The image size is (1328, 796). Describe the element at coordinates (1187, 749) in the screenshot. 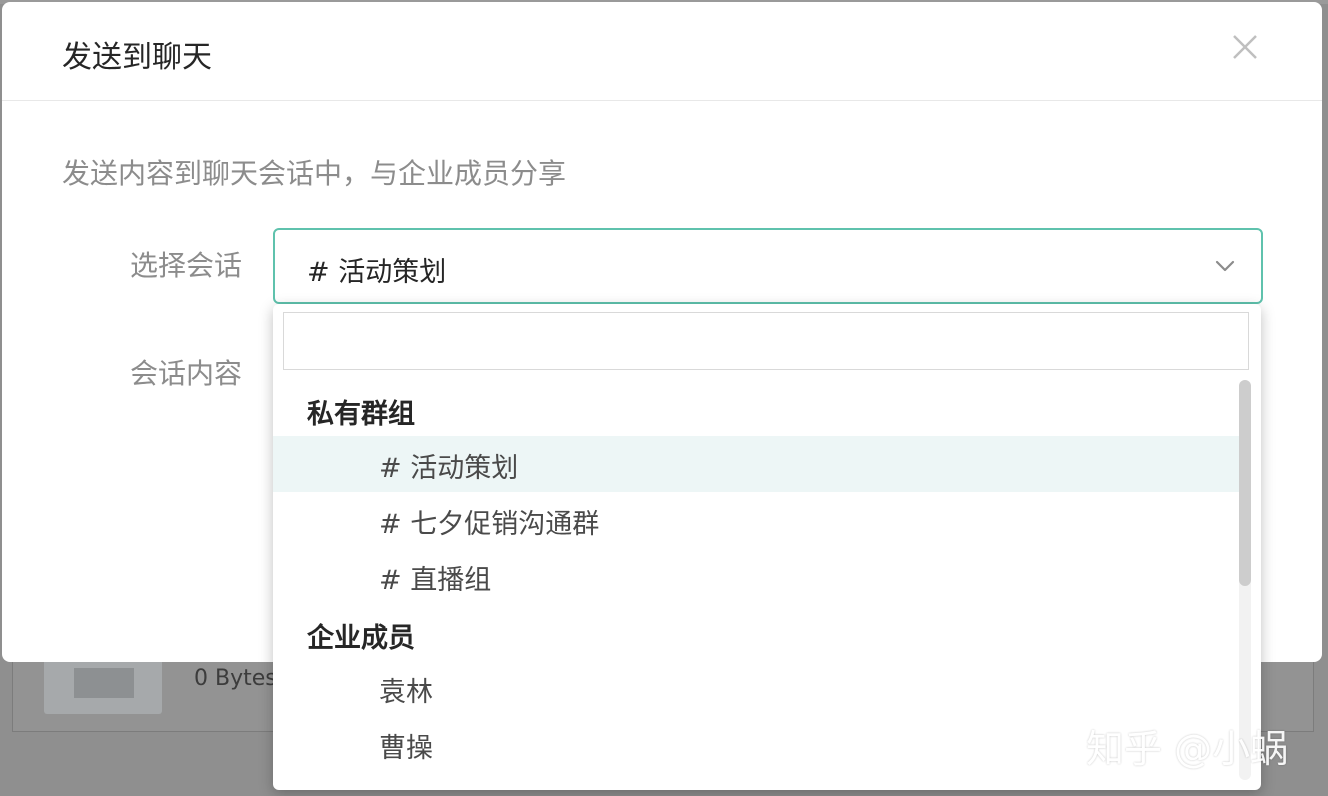

I see `watermark: 知乎 @小蜗` at that location.